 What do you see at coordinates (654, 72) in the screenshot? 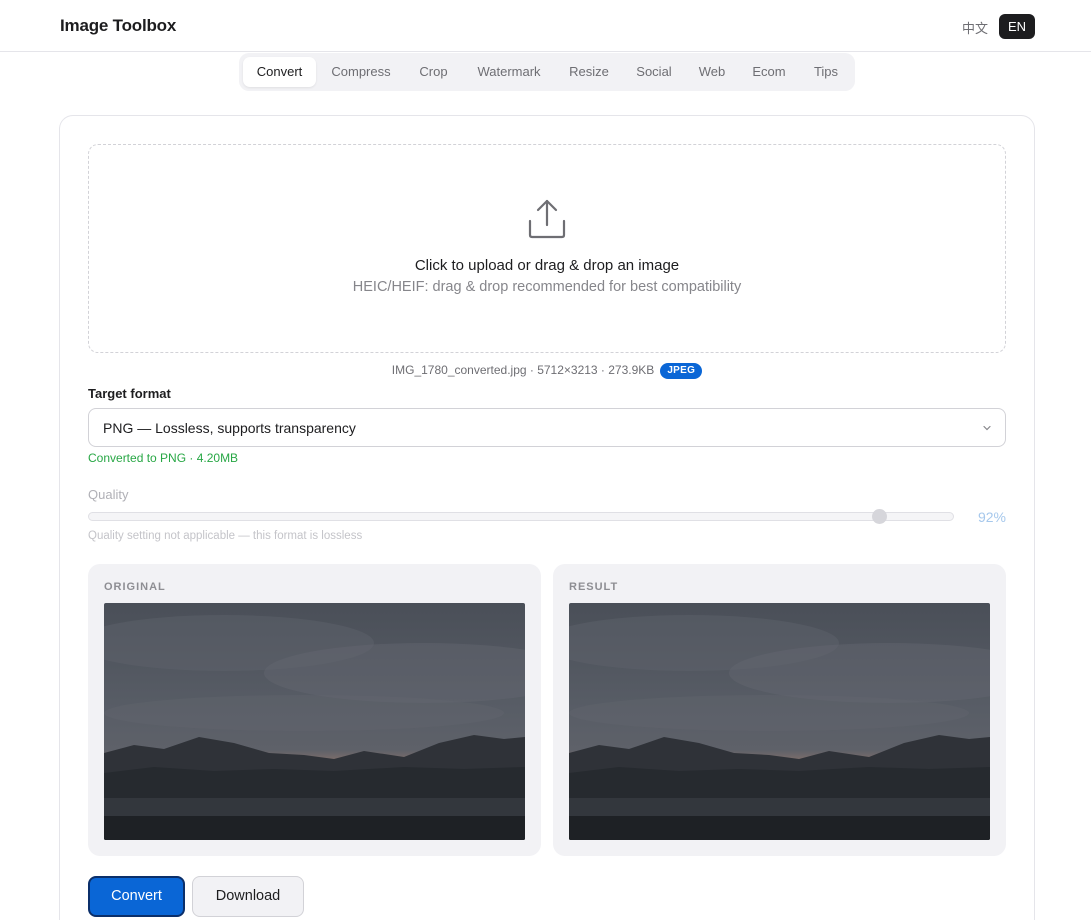
I see `tab-social: Social` at bounding box center [654, 72].